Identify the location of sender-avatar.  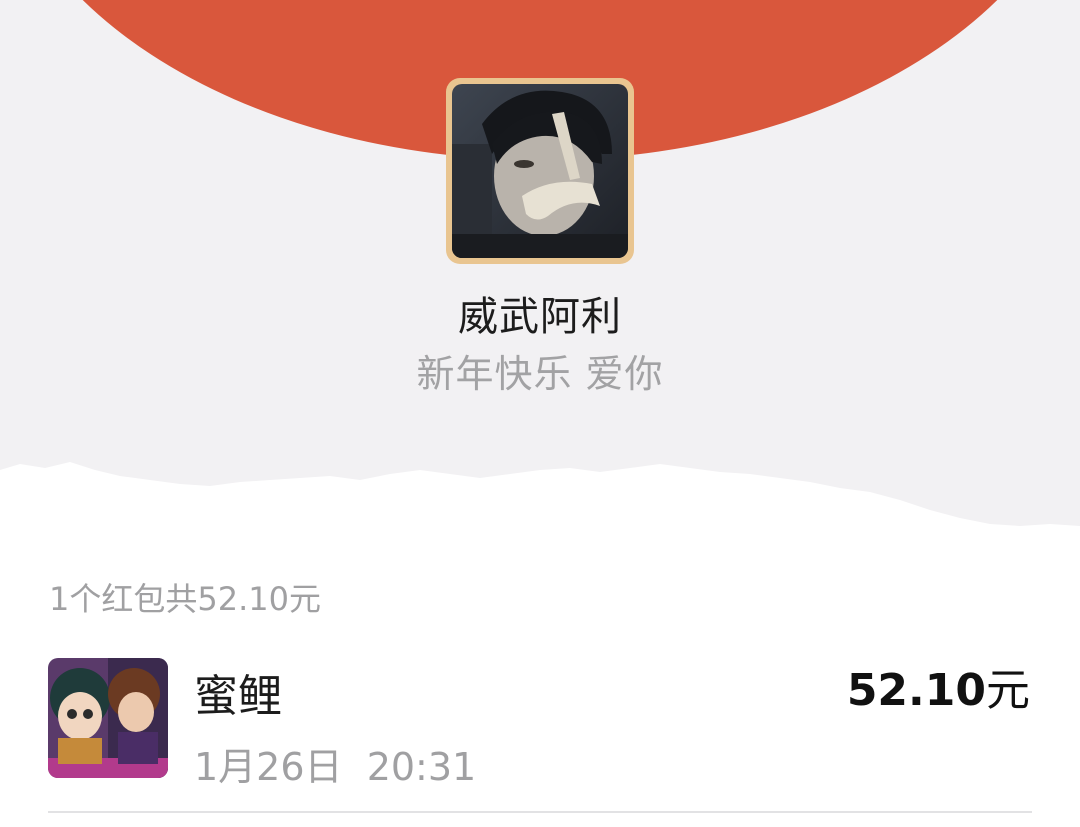
(540, 171).